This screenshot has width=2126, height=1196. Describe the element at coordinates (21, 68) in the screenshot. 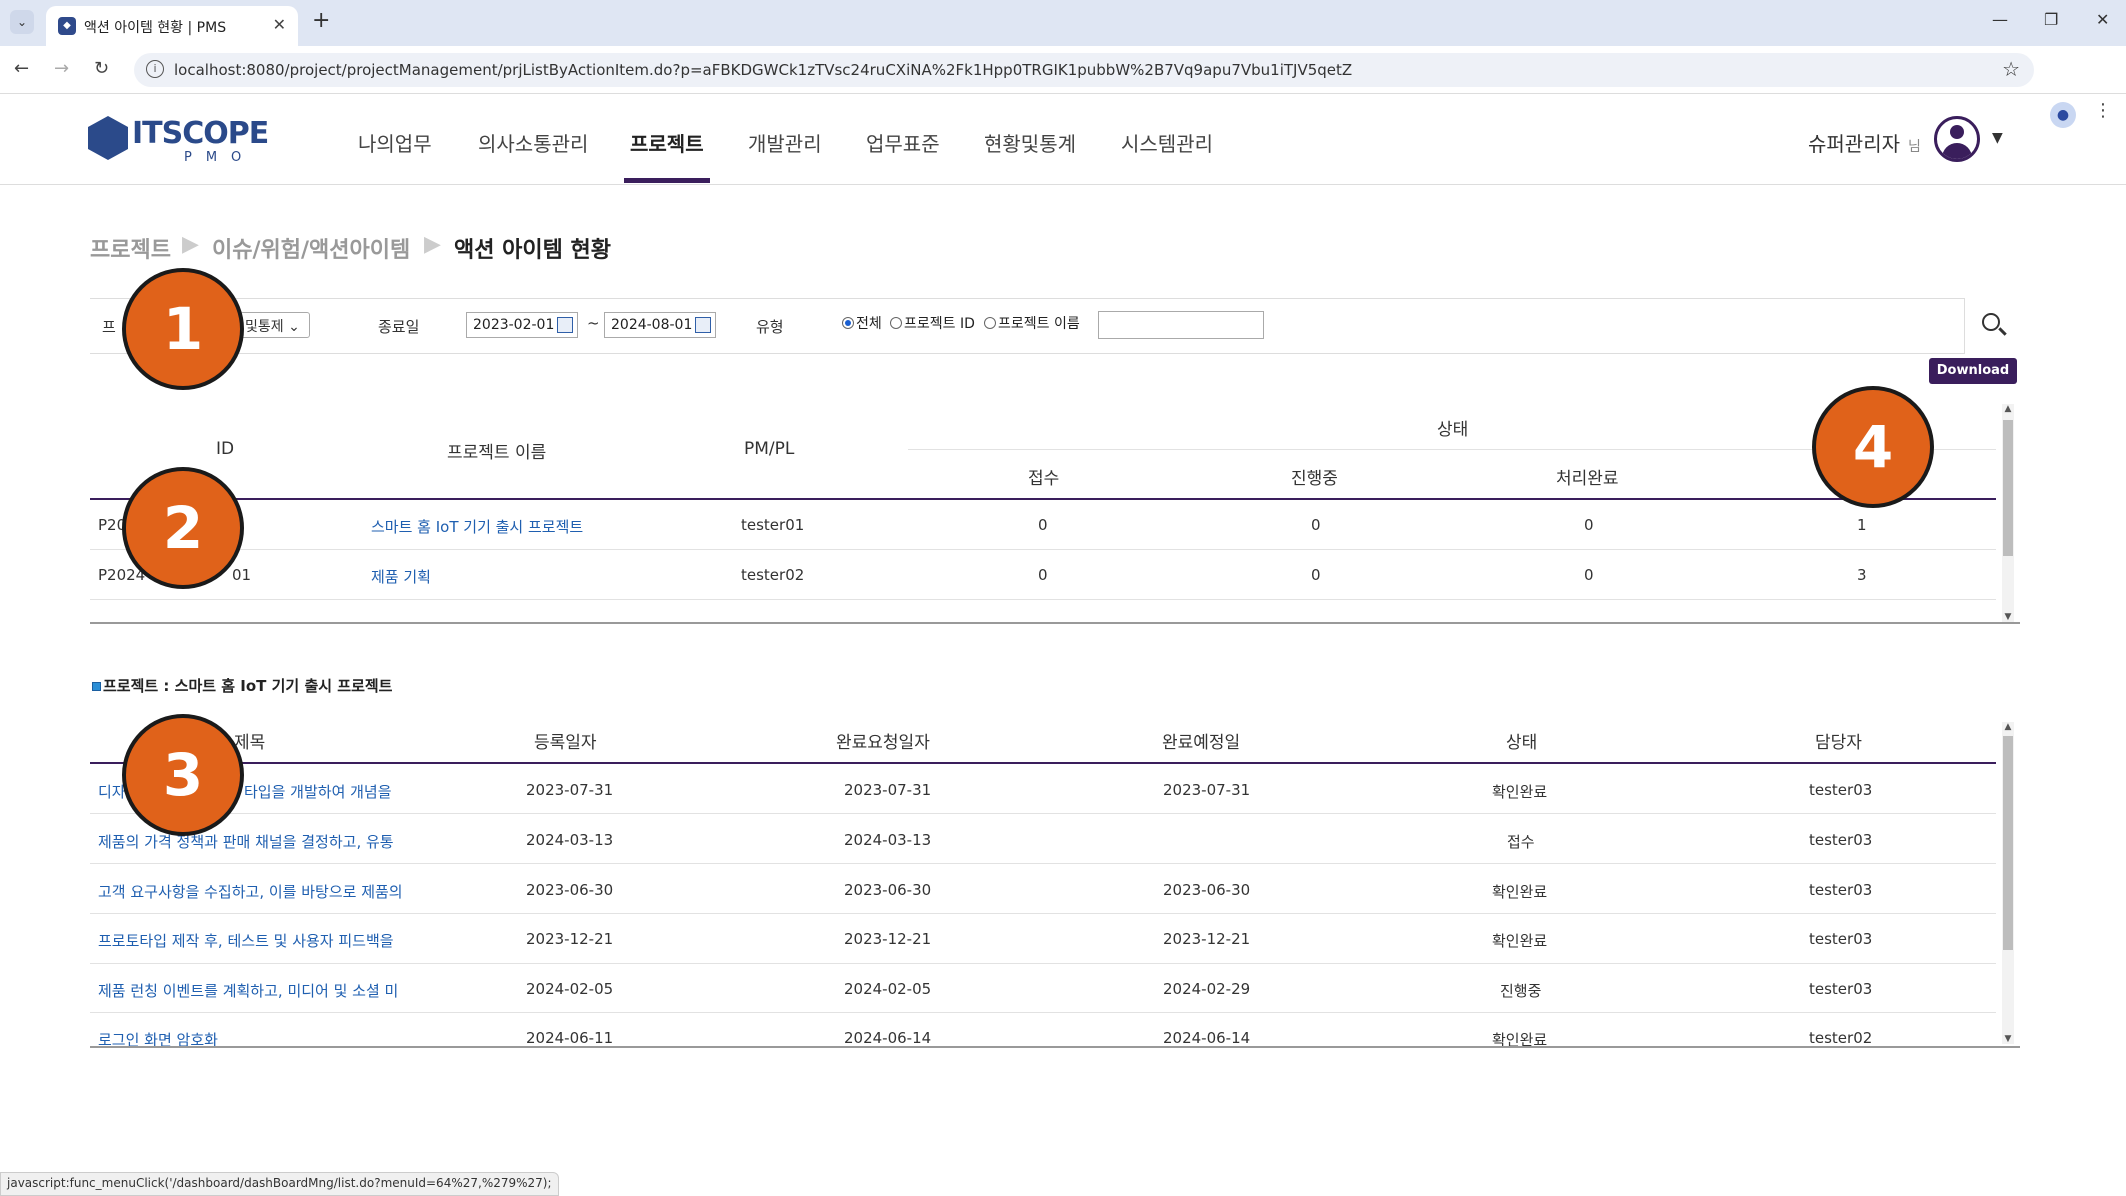

I see `back-arrow-icon: ←` at that location.